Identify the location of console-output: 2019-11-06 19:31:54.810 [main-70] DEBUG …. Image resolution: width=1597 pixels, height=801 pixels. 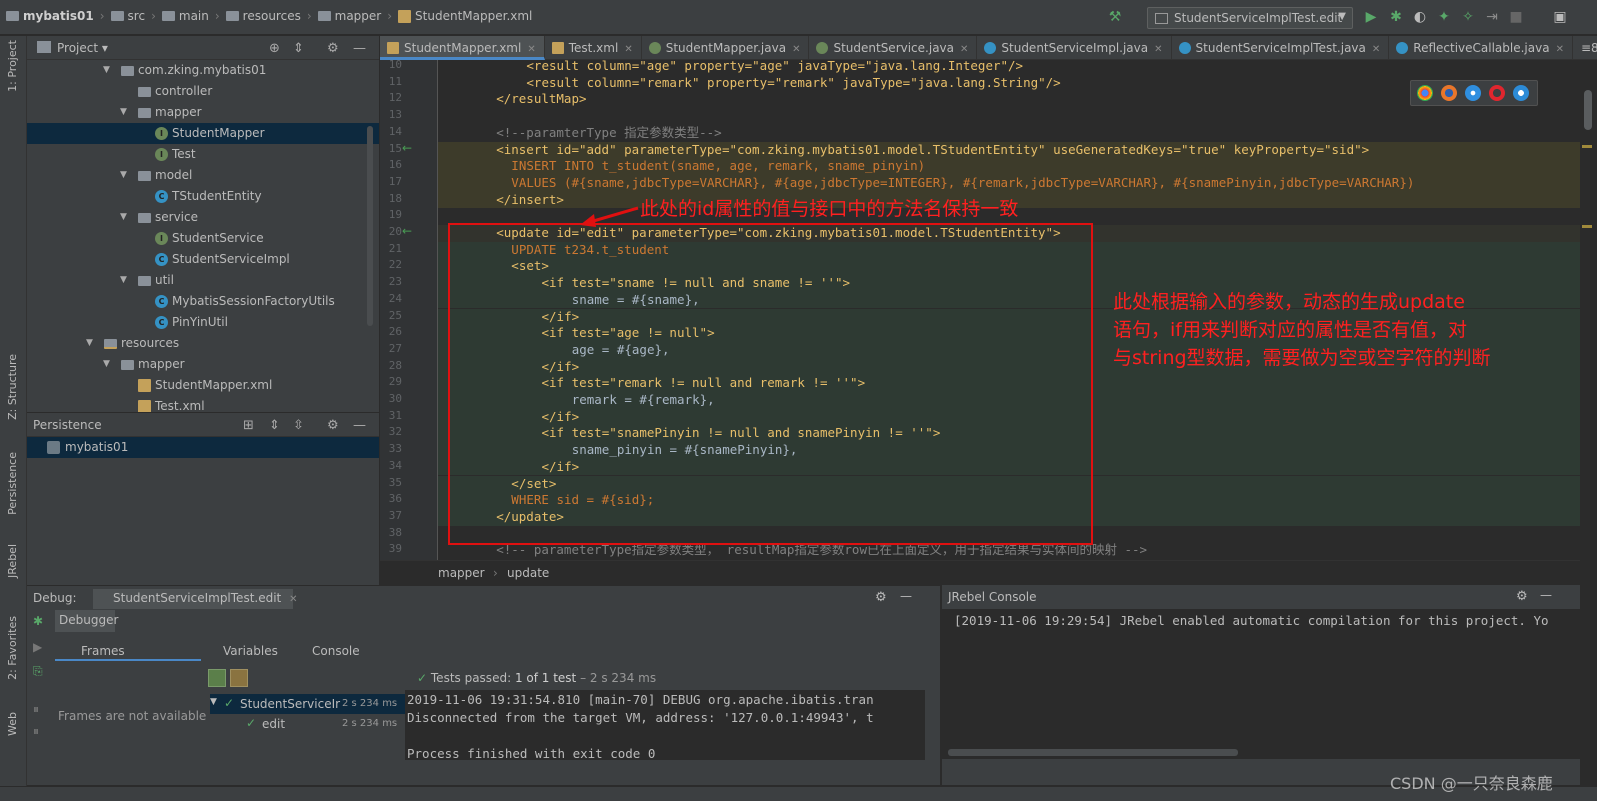
(665, 725).